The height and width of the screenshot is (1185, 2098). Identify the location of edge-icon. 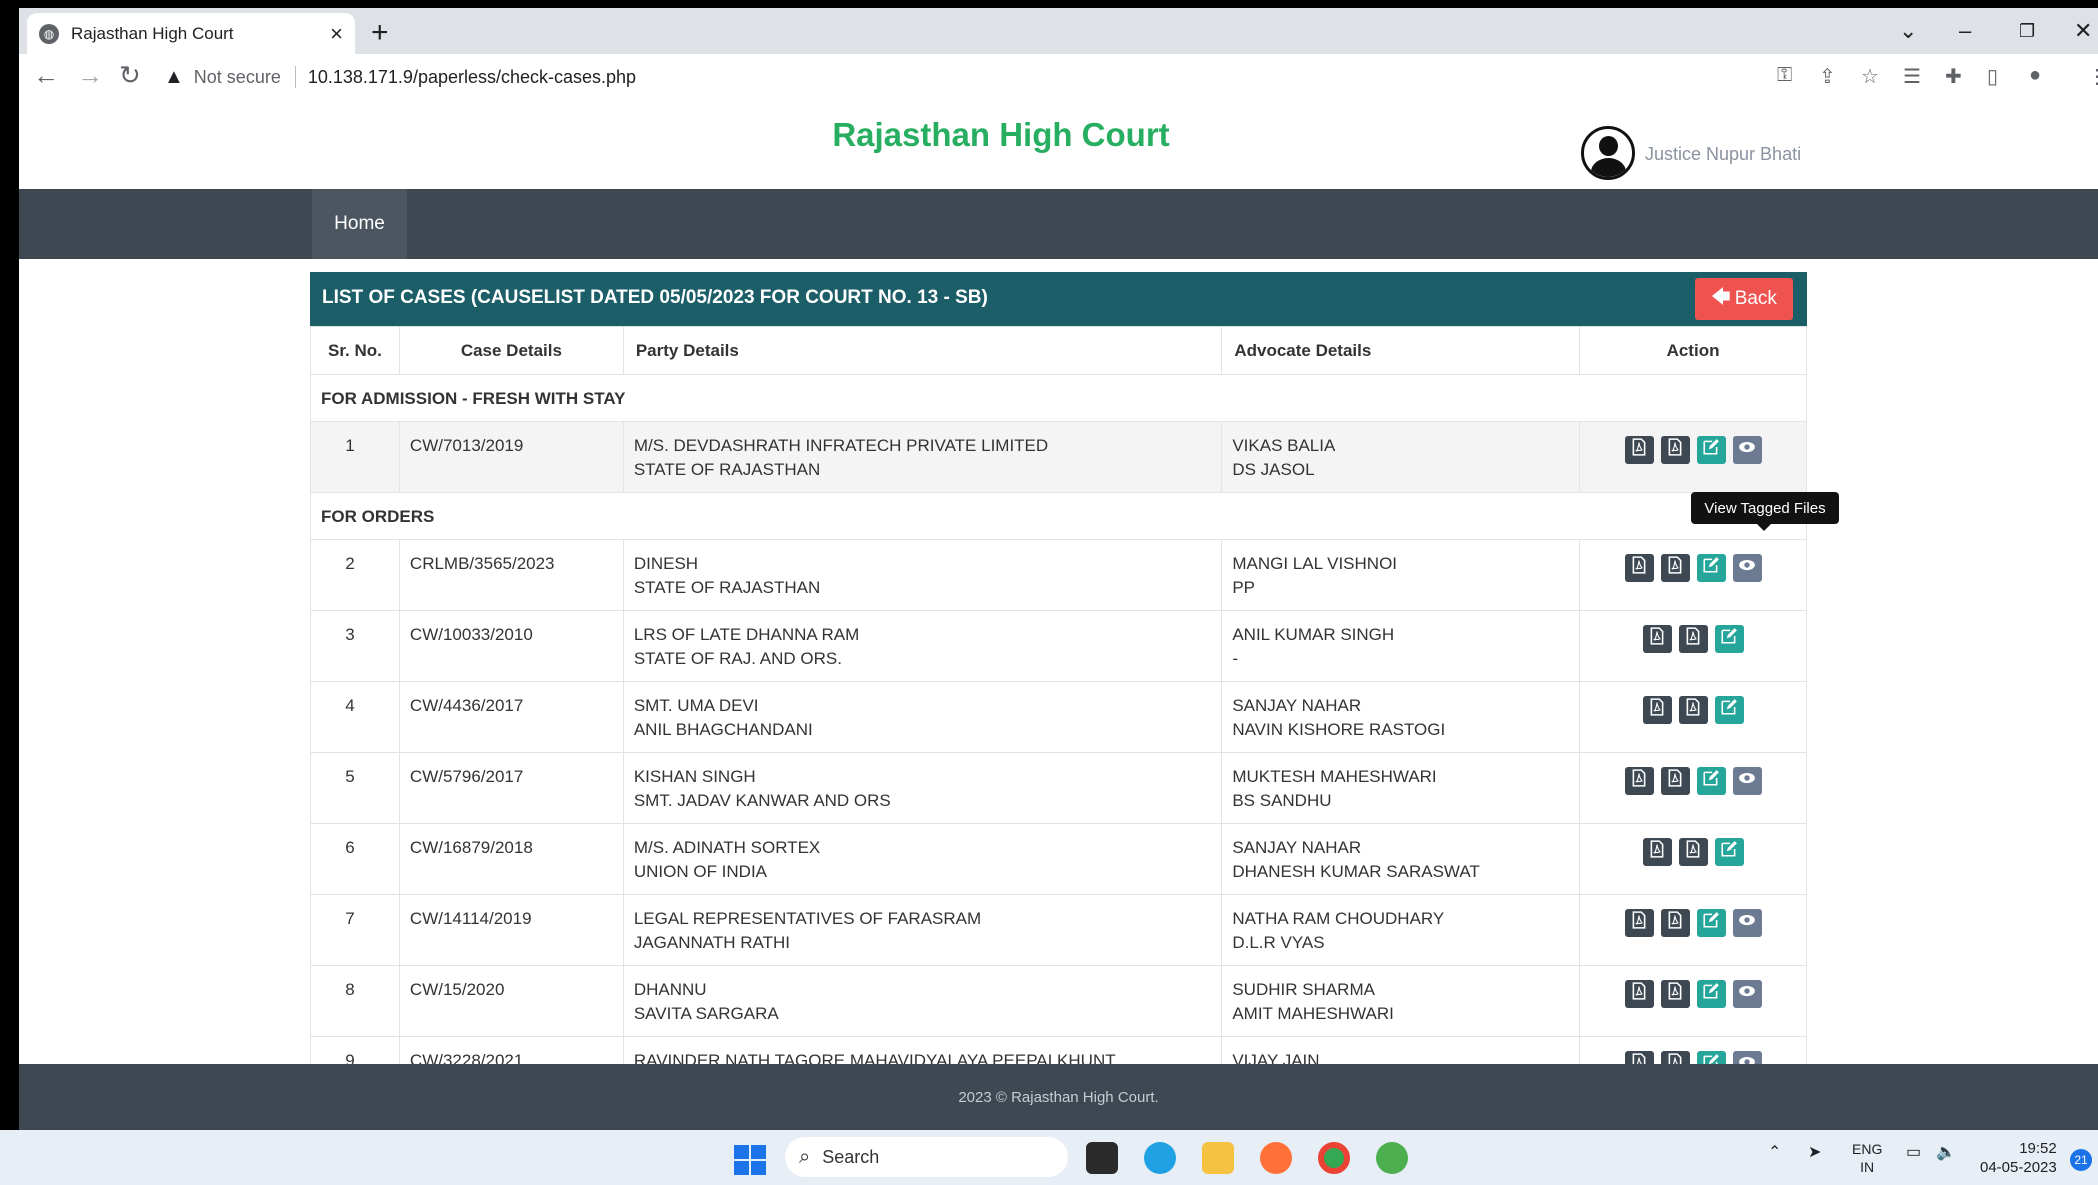
(1160, 1158).